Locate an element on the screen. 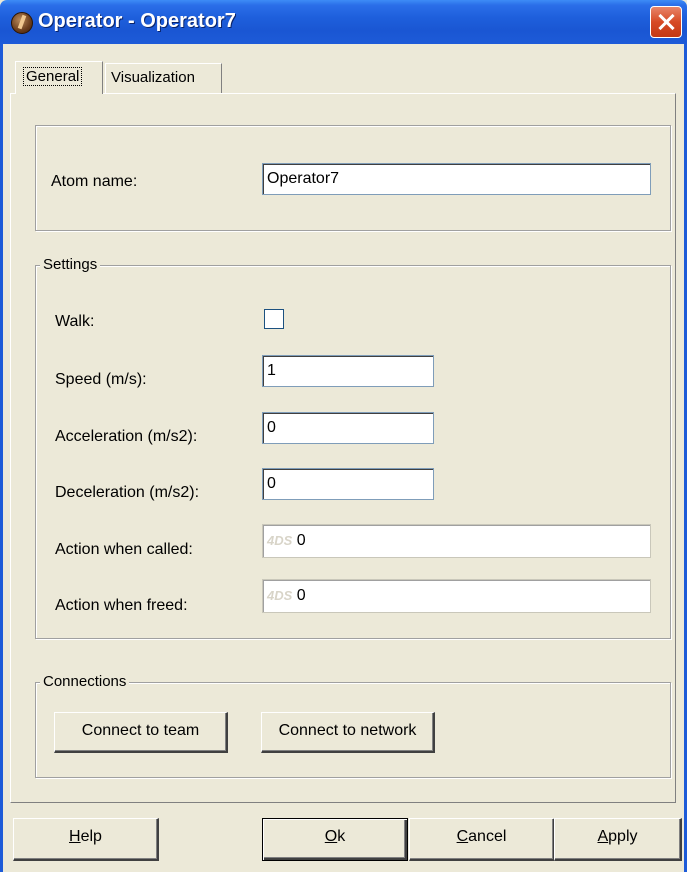 The image size is (687, 872). apply-button: Apply is located at coordinates (618, 839).